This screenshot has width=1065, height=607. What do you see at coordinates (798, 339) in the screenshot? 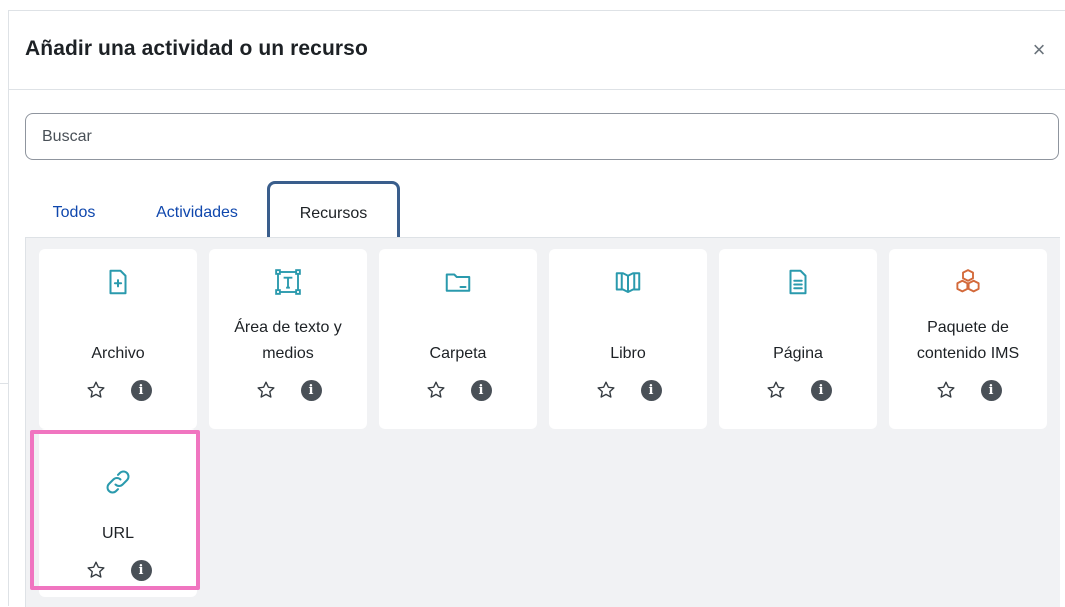
I see `item-card-pagina: Página i` at bounding box center [798, 339].